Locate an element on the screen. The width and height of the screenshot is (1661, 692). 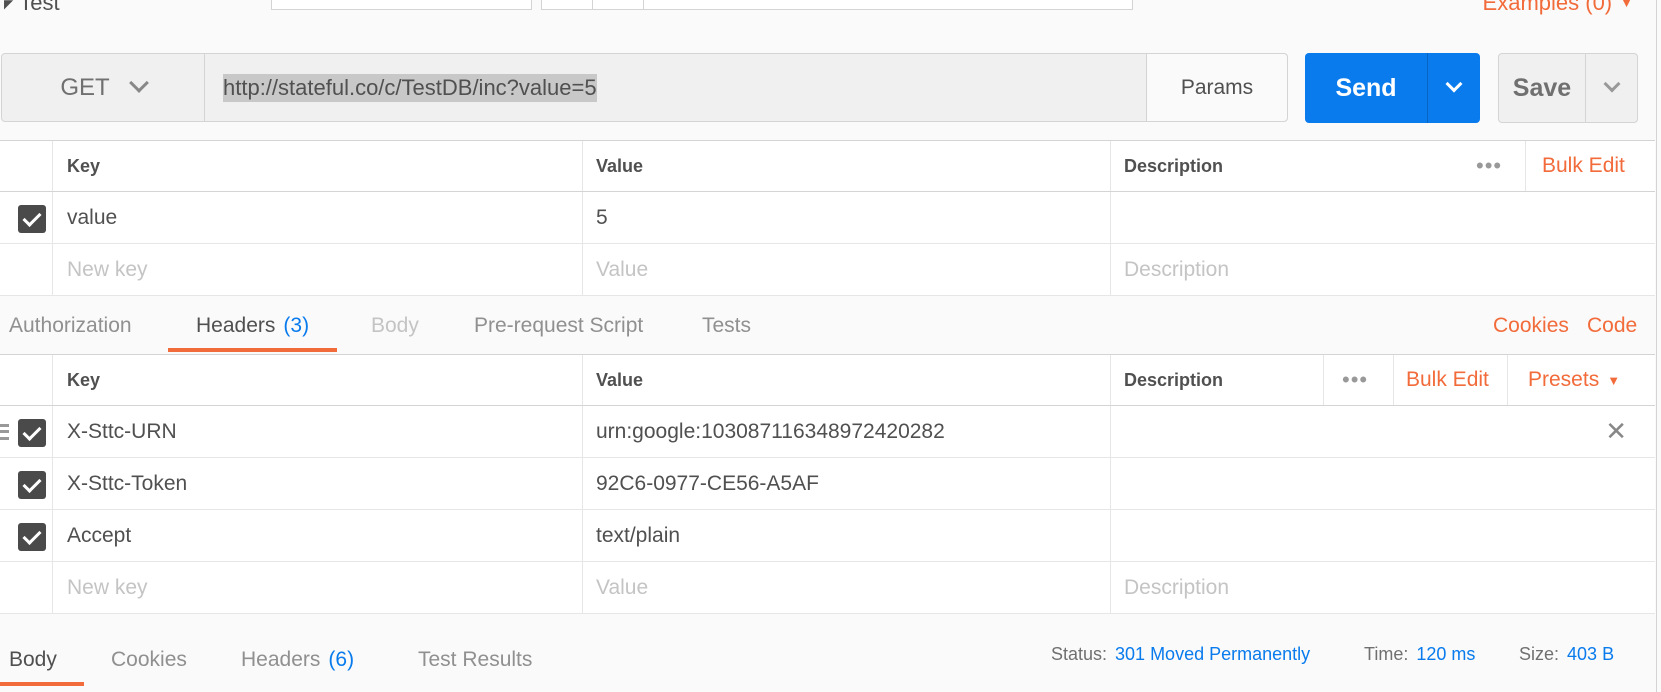
top-strip: ◤ Test Examples (0) ▼ is located at coordinates (830, 8).